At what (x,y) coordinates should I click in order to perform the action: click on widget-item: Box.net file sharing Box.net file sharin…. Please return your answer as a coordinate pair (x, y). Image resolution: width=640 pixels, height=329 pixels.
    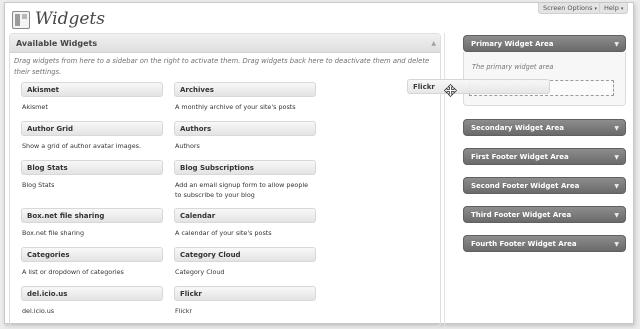
    Looking at the image, I should click on (92, 223).